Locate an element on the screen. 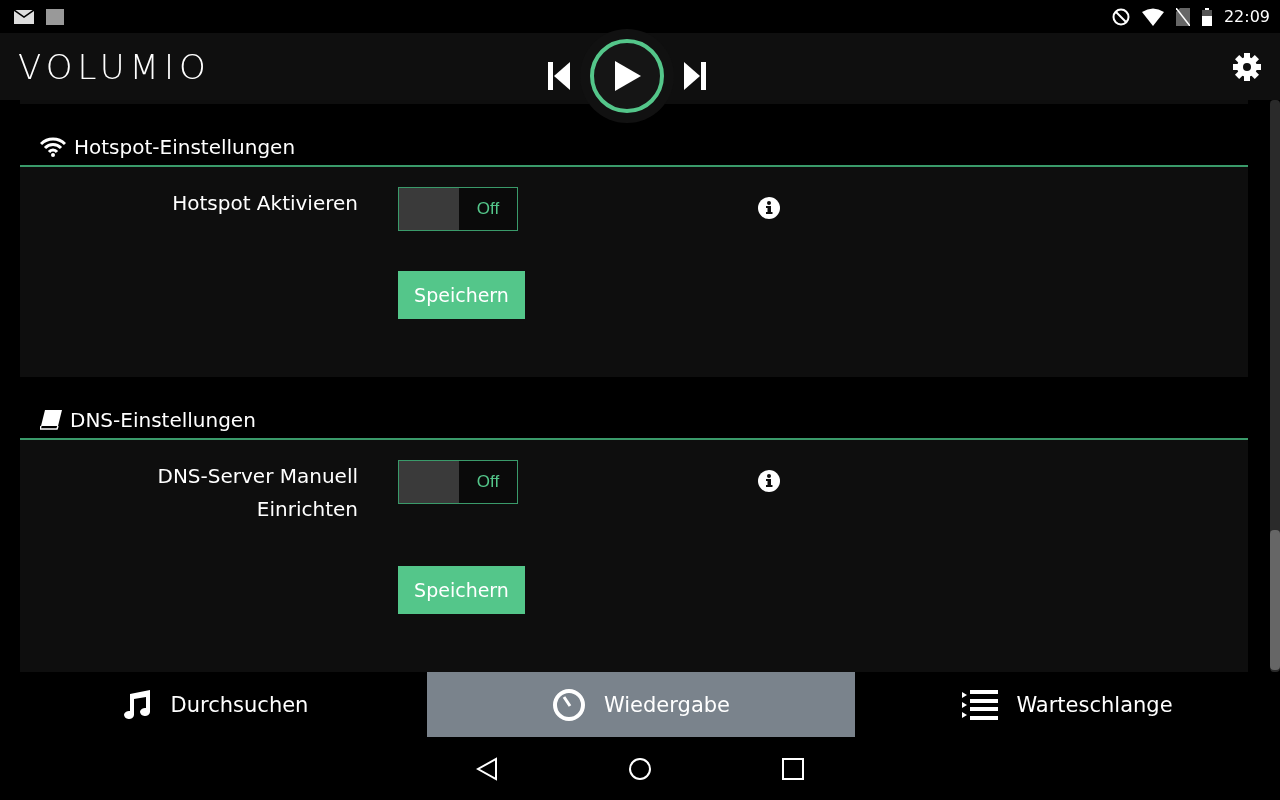 This screenshot has height=800, width=1280. previous-button is located at coordinates (559, 76).